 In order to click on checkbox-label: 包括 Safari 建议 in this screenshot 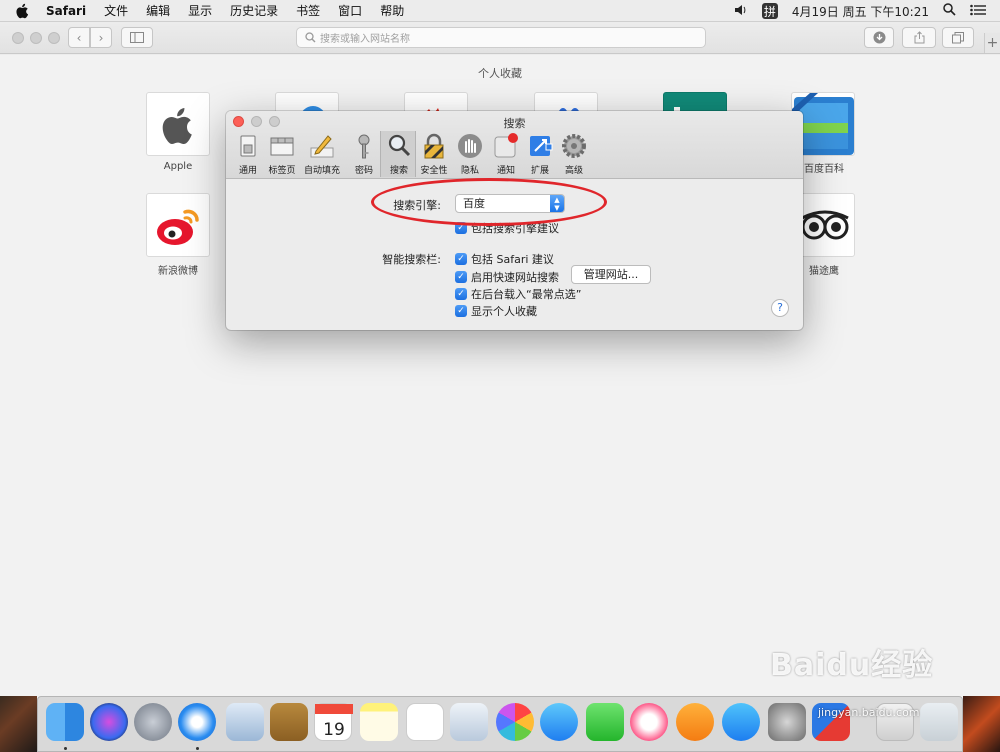, I will do `click(512, 259)`.